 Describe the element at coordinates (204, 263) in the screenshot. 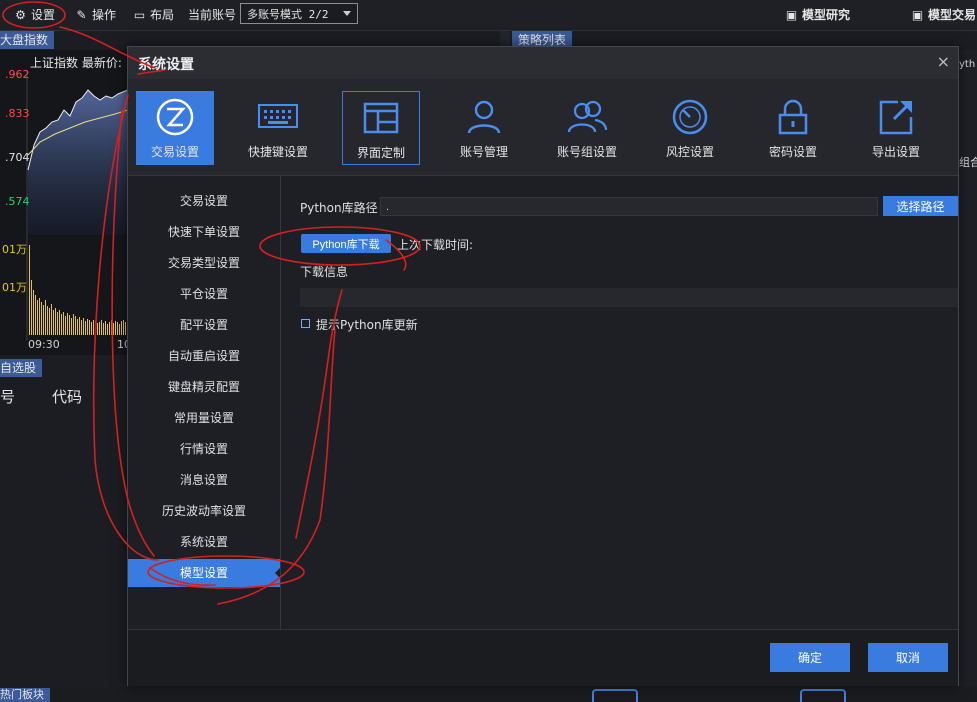

I see `sidebar-item-trade-type: 交易类型设置` at that location.